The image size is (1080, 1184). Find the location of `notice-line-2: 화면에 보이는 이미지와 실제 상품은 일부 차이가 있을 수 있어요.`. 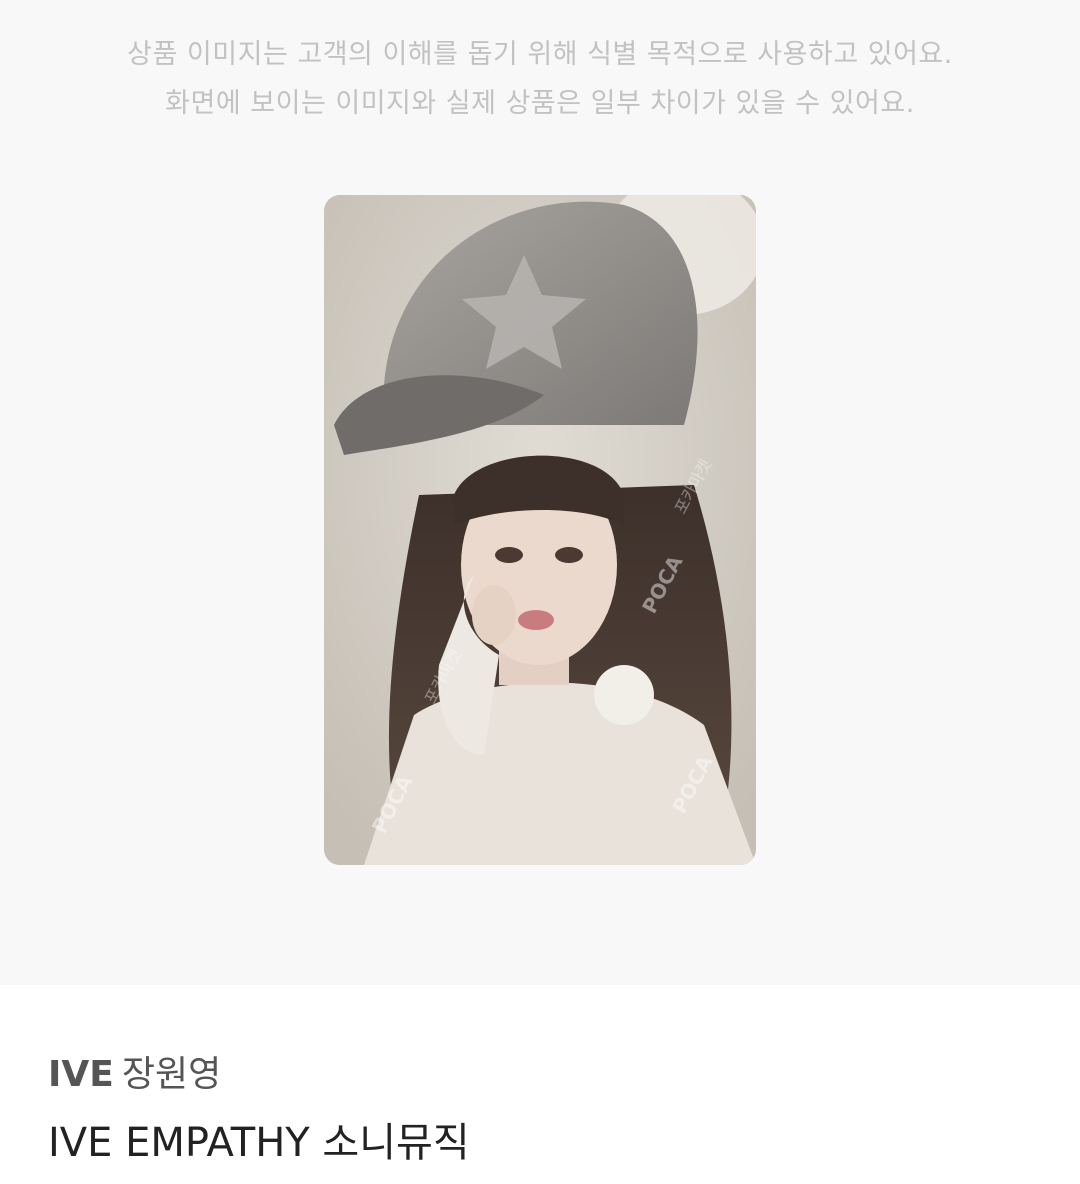

notice-line-2: 화면에 보이는 이미지와 실제 상품은 일부 차이가 있을 수 있어요. is located at coordinates (540, 103).